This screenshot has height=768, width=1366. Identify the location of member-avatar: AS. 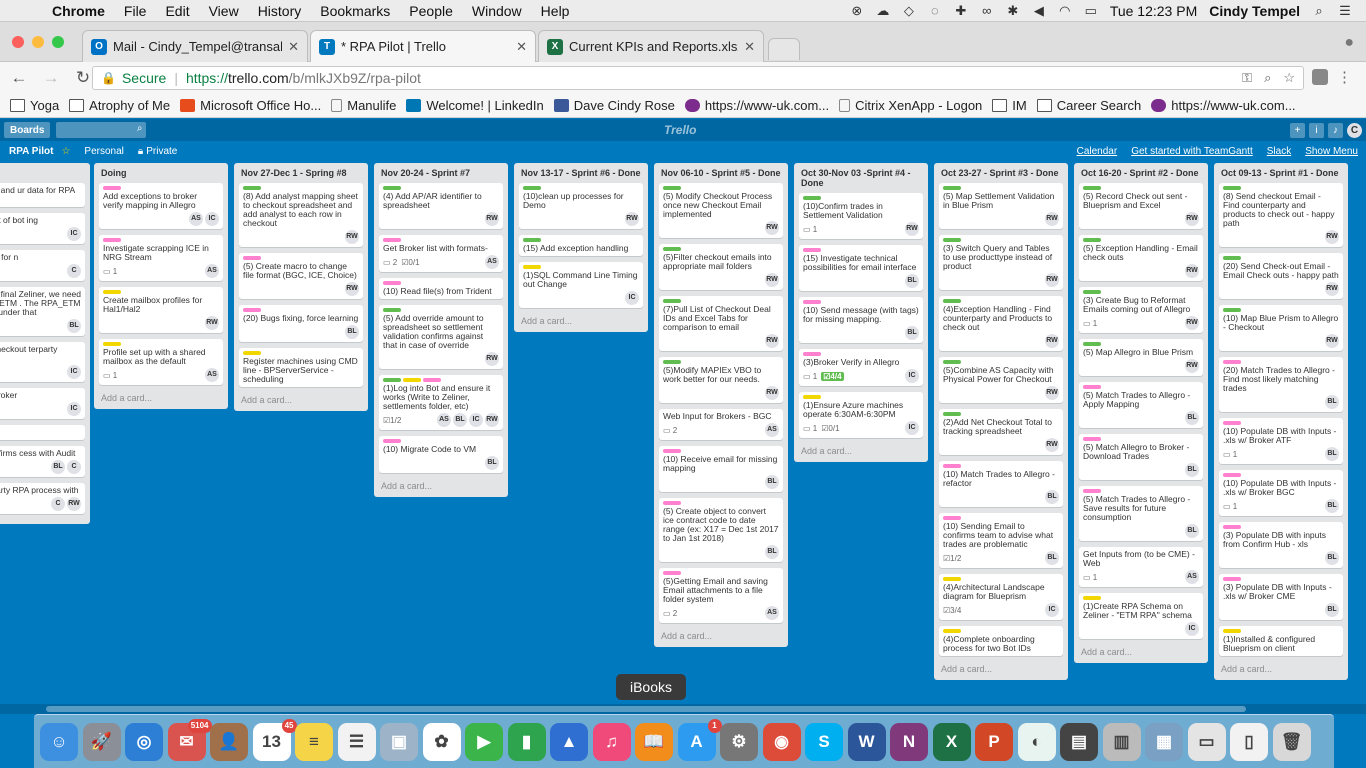
(772, 430).